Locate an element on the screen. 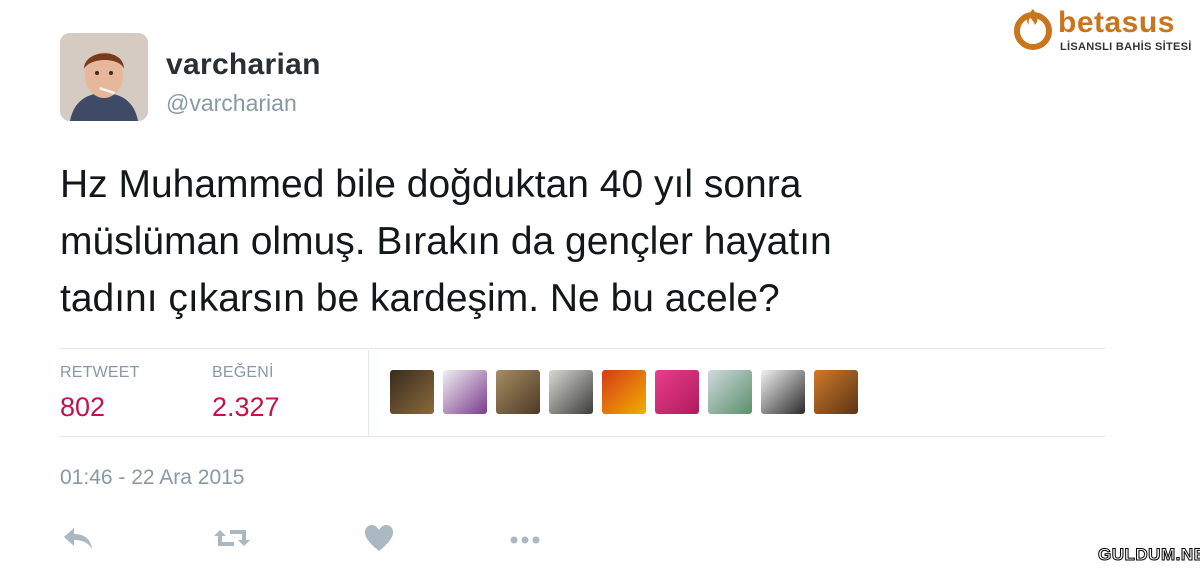 The image size is (1200, 568). retweet-button is located at coordinates (232, 540).